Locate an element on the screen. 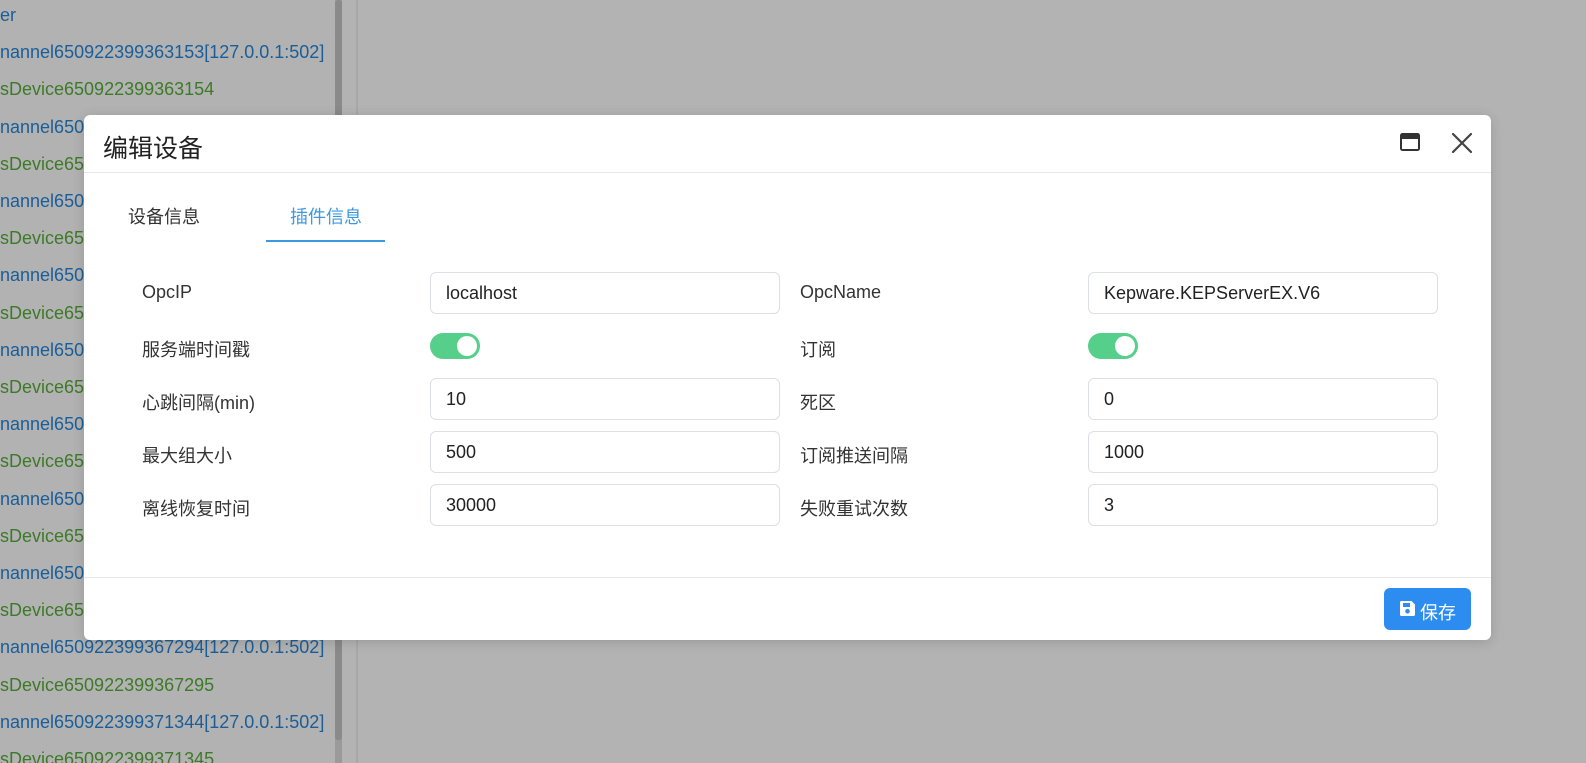 The width and height of the screenshot is (1586, 763). heartbeat-field is located at coordinates (605, 399).